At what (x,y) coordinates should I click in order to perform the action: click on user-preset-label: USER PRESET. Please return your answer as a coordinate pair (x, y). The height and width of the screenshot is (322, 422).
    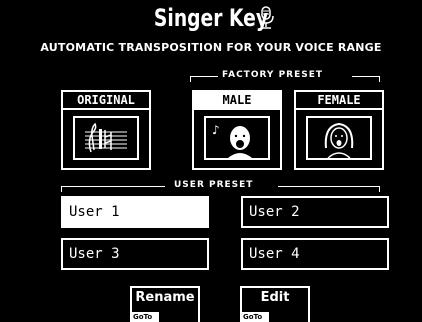
    Looking at the image, I should click on (214, 185).